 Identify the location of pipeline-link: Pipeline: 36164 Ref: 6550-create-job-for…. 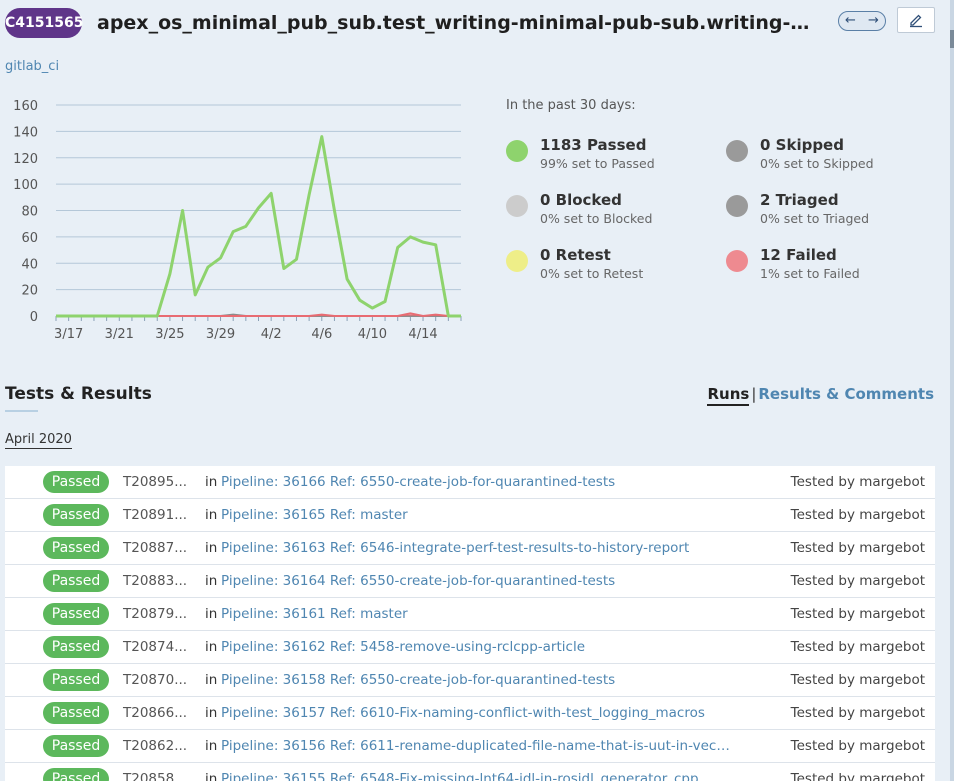
(418, 581).